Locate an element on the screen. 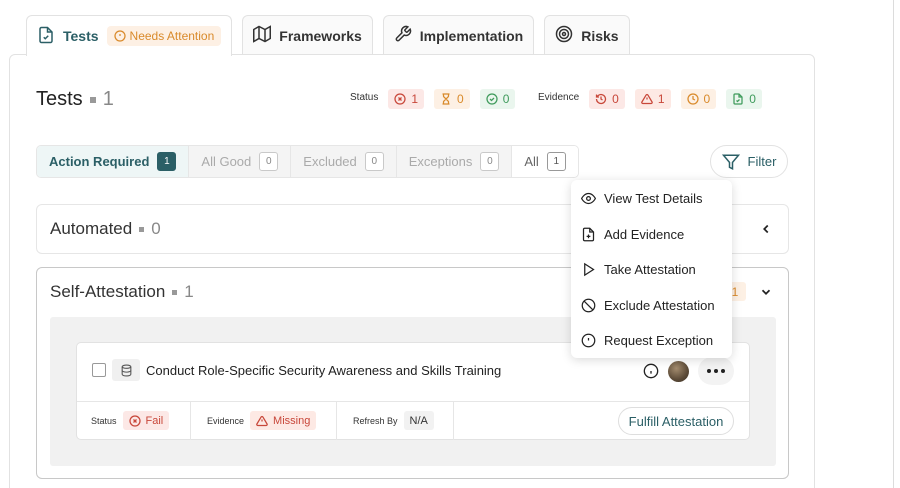  segment-all-good: All Good 0 is located at coordinates (240, 161).